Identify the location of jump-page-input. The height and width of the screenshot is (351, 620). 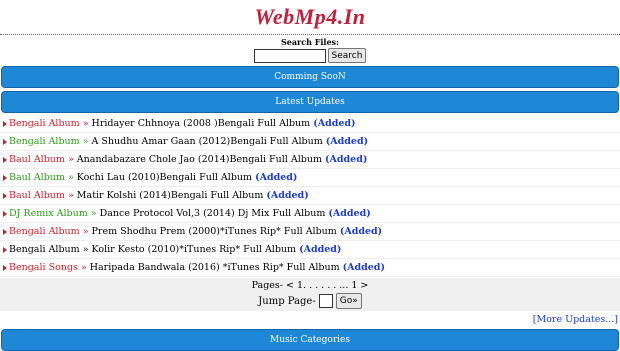
(325, 301).